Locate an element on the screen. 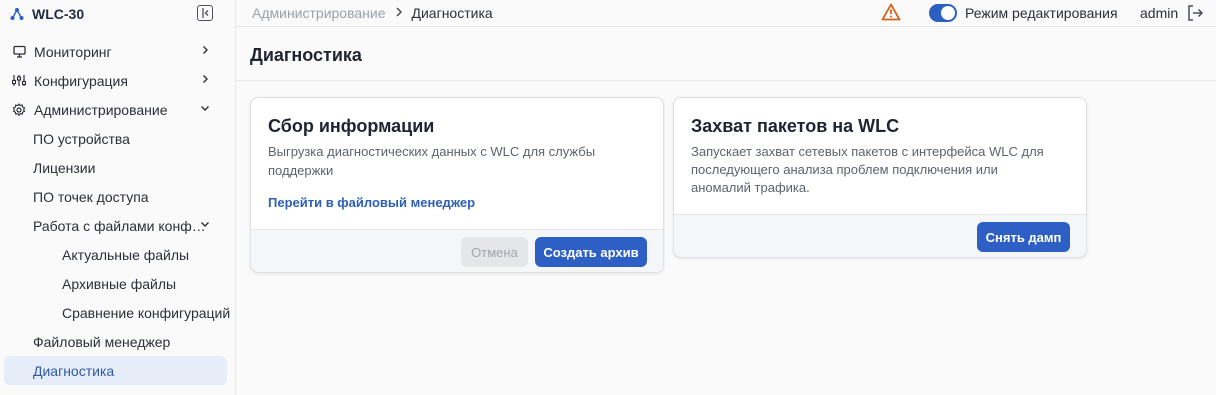 The height and width of the screenshot is (395, 1216). sidebar-item-current-files: Актуальные файлы is located at coordinates (118, 254).